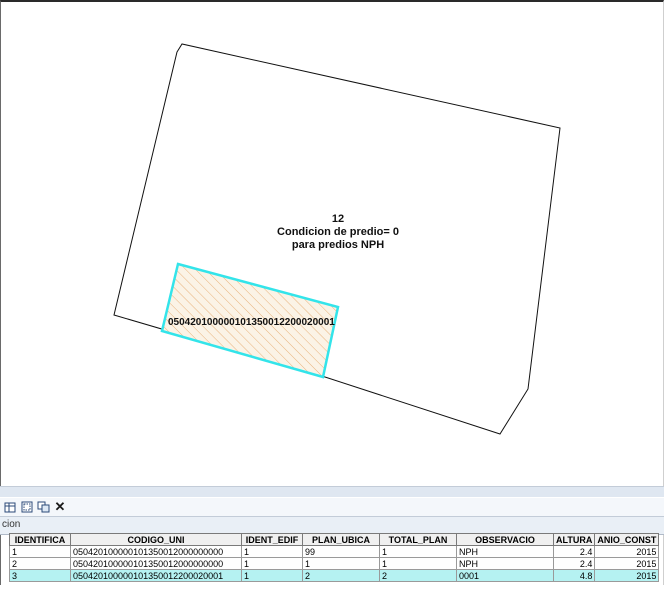  Describe the element at coordinates (341, 539) in the screenshot. I see `column-header: PLAN_UBICA` at that location.